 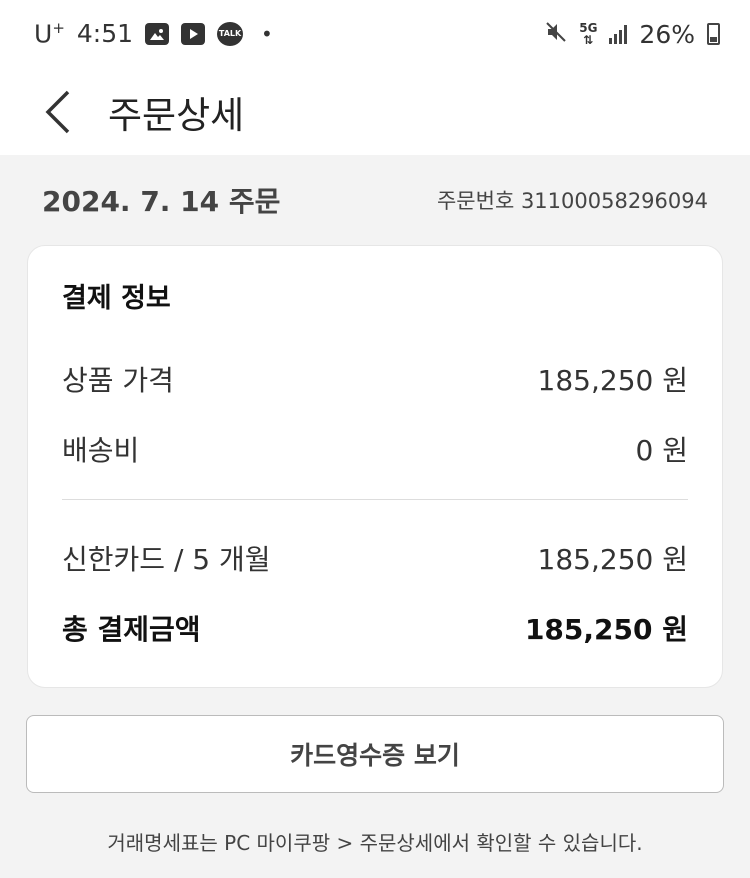 I want to click on order-date: 2024. 7. 14 주문, so click(x=161, y=201).